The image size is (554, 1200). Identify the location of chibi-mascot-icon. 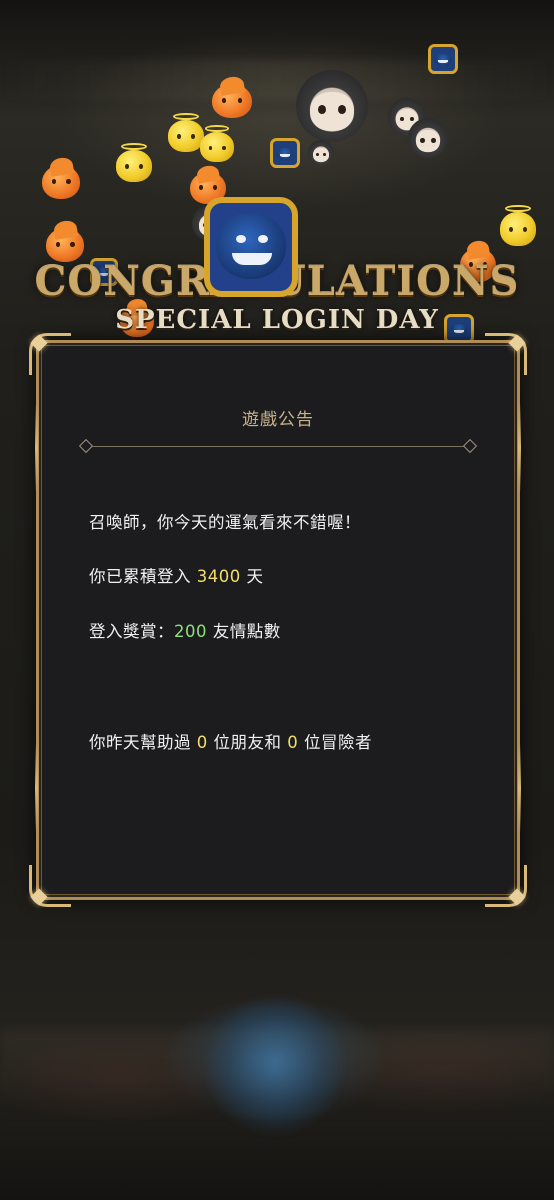
(321, 153).